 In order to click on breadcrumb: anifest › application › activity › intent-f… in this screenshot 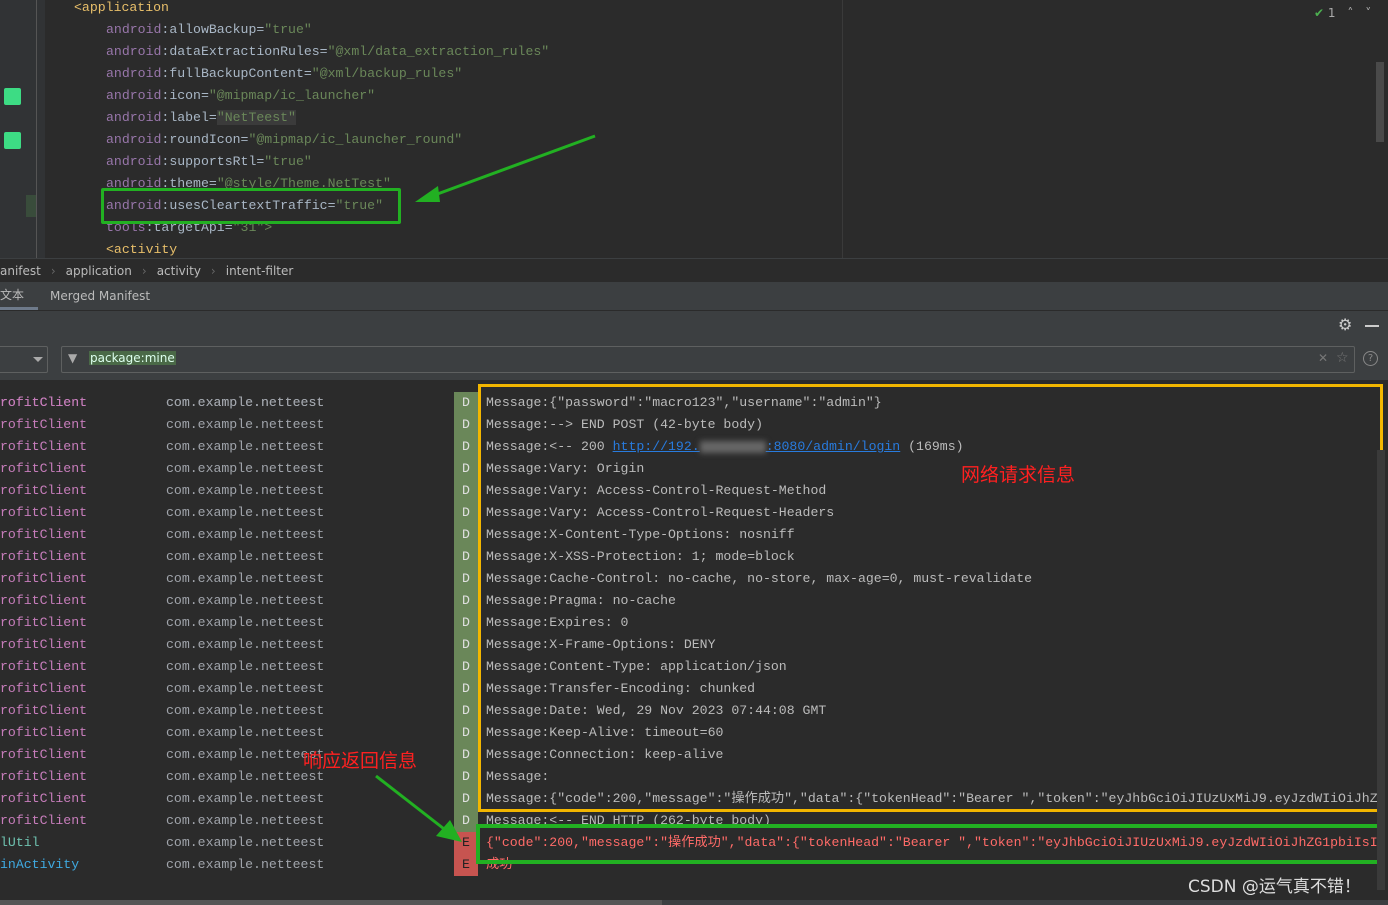, I will do `click(694, 270)`.